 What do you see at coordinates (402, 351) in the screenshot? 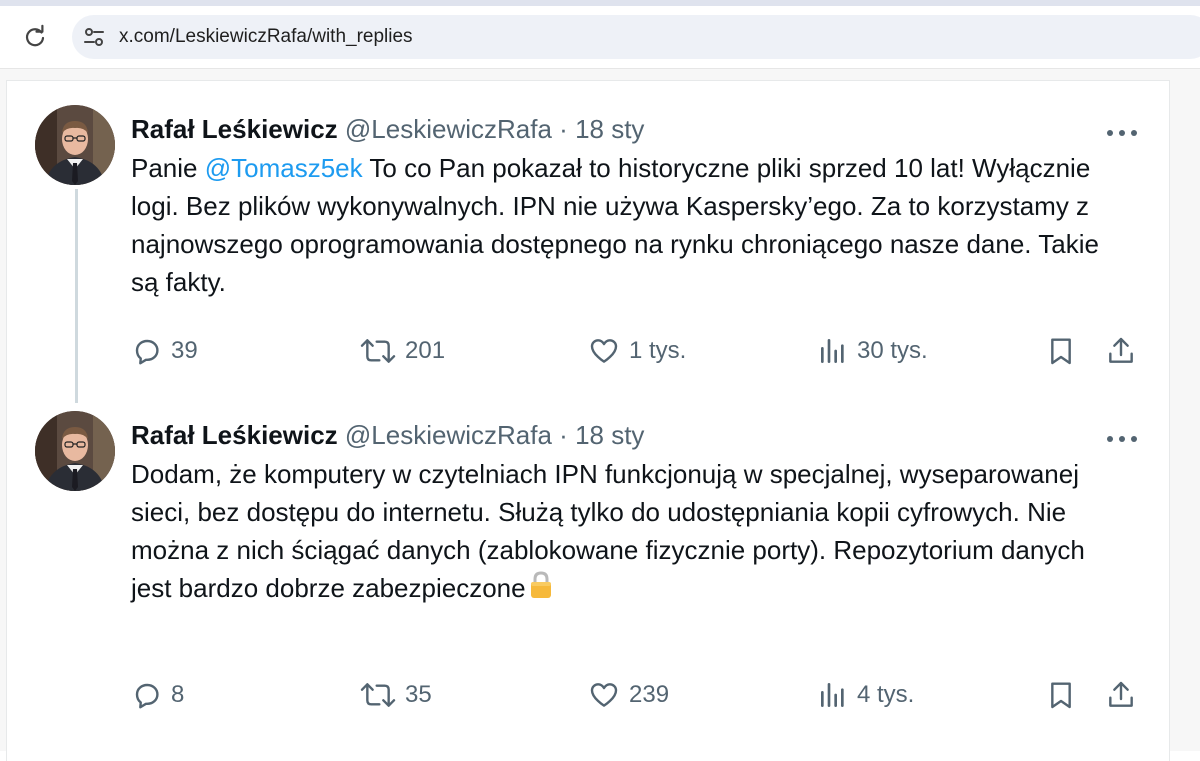
I see `repost-button: 201` at bounding box center [402, 351].